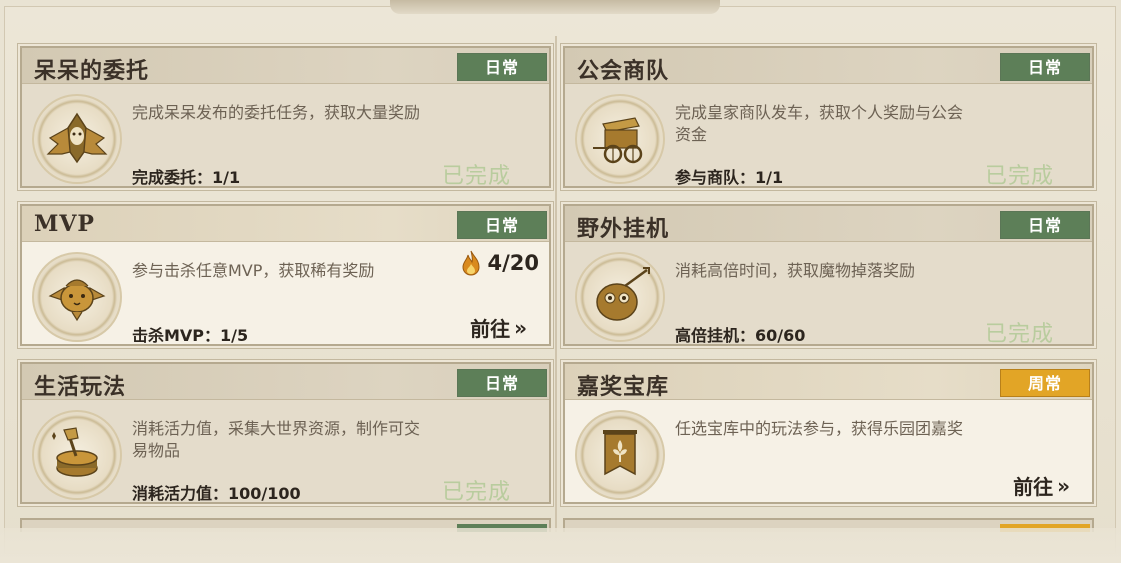 Image resolution: width=1121 pixels, height=563 pixels. Describe the element at coordinates (77, 455) in the screenshot. I see `axe-stump-icon` at that location.